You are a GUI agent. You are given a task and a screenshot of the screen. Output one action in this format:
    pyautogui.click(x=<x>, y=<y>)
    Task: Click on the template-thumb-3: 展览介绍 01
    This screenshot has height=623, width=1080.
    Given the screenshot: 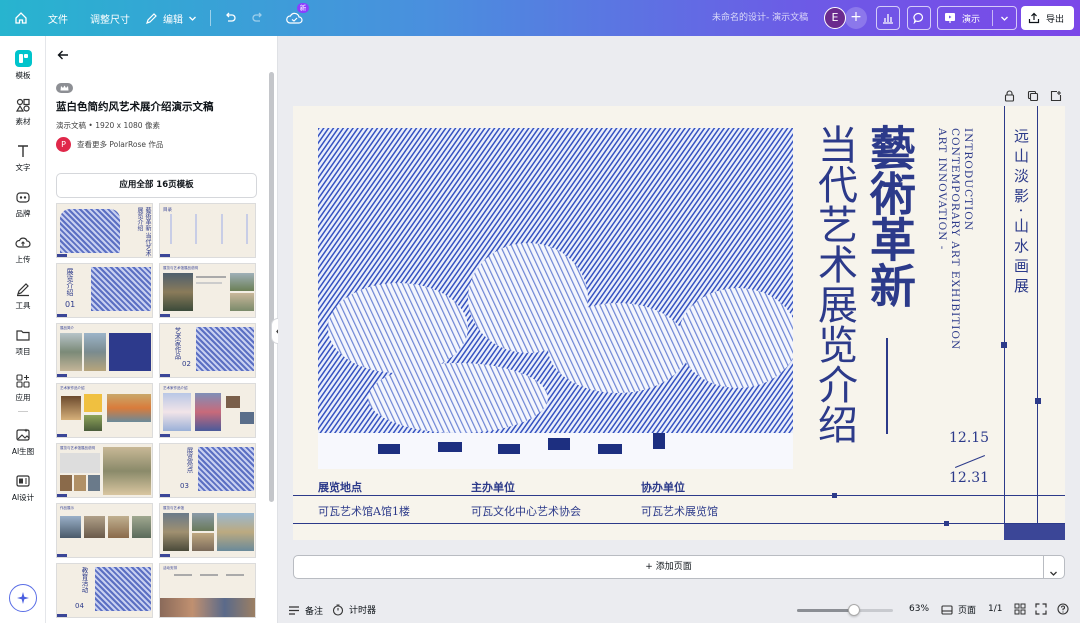 What is the action you would take?
    pyautogui.click(x=104, y=290)
    